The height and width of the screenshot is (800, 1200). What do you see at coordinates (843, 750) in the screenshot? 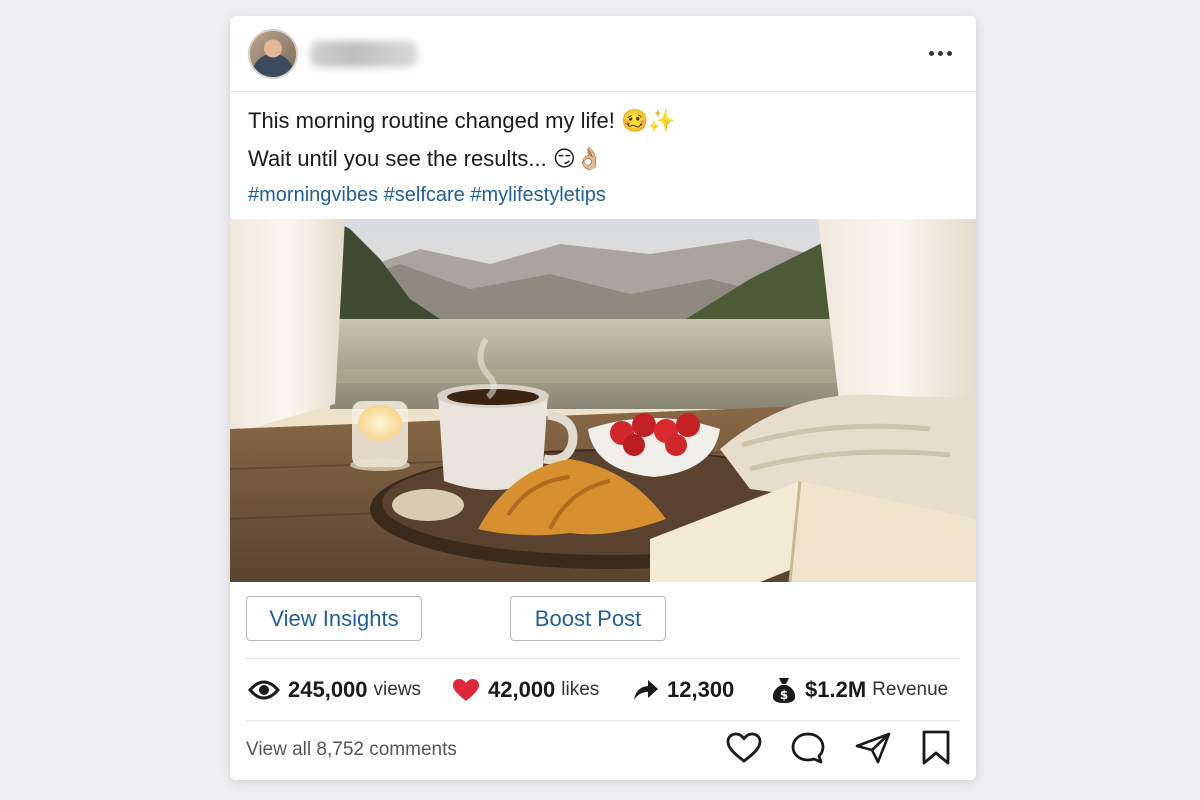
I see `engagement-icons` at bounding box center [843, 750].